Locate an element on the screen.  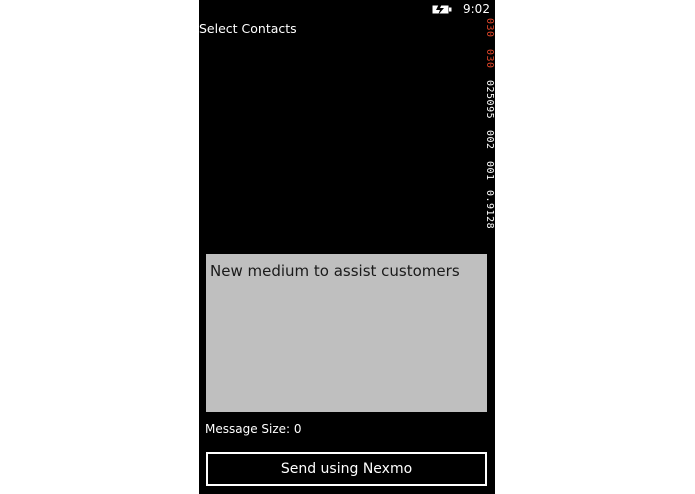
send-using-nexmo-button: Send using Nexmo is located at coordinates (346, 469).